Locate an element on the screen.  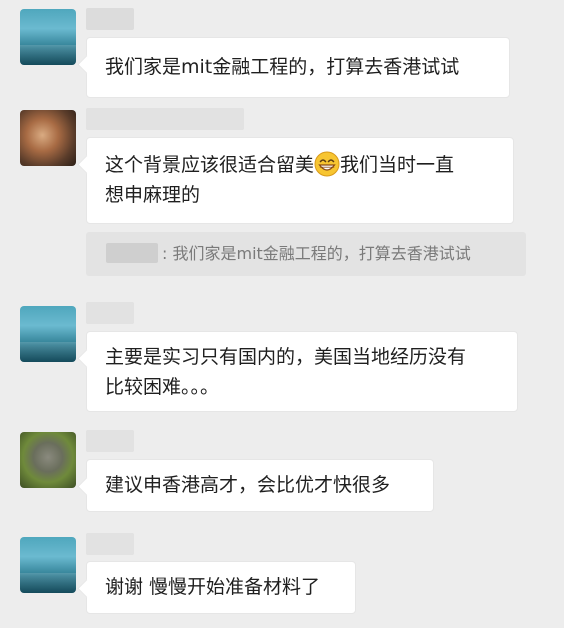
message-text: 我们当时一直 is located at coordinates (397, 165).